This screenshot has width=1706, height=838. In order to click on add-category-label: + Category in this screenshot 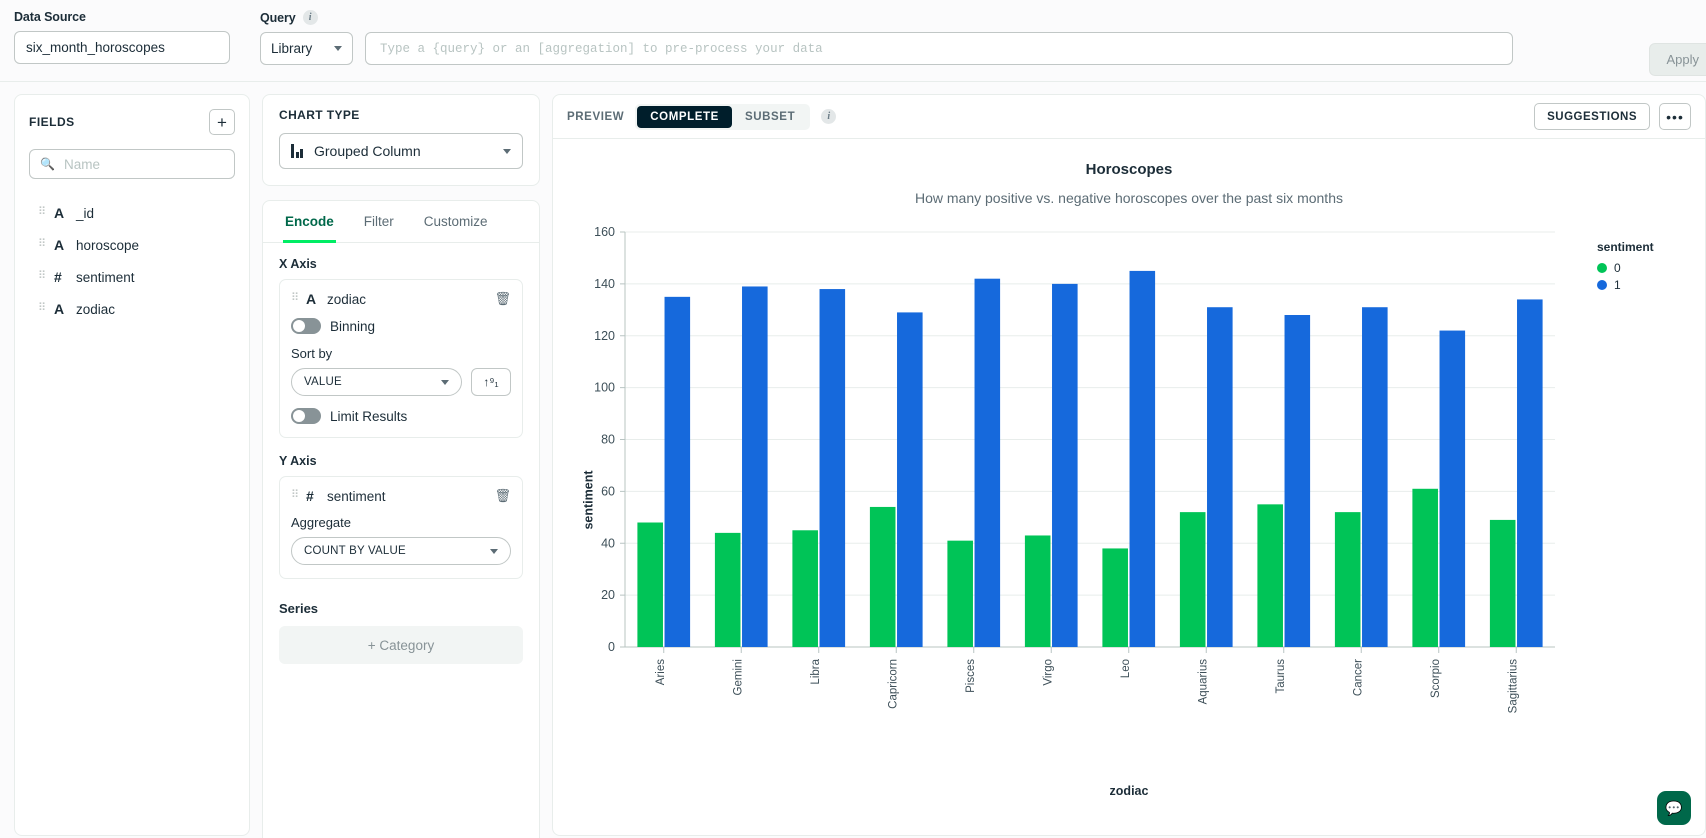, I will do `click(401, 645)`.